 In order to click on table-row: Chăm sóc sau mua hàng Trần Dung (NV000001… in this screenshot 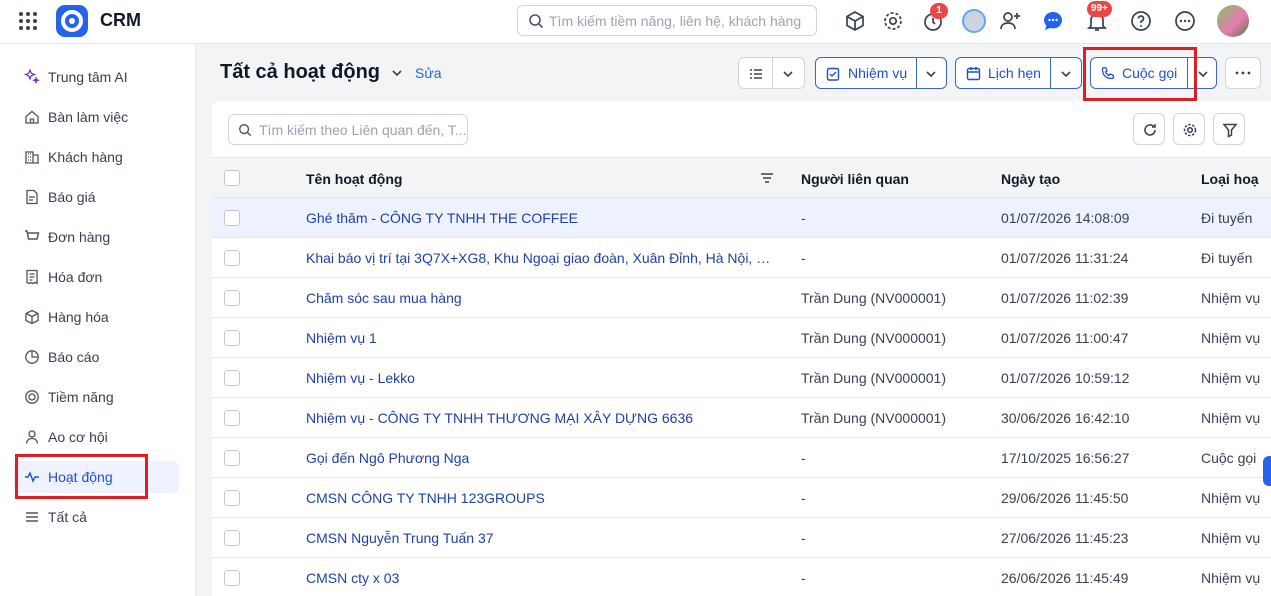, I will do `click(741, 298)`.